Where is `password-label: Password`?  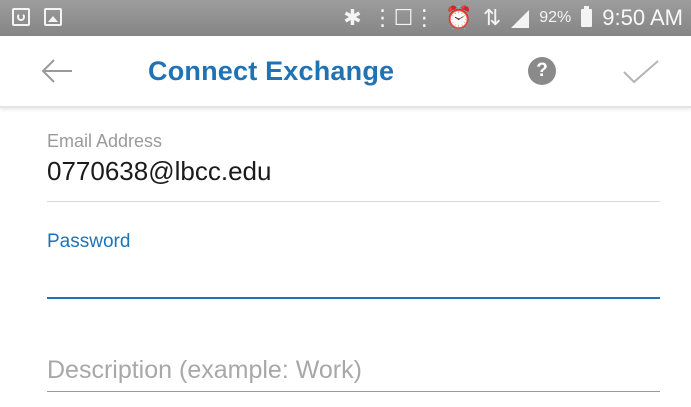
password-label: Password is located at coordinates (89, 241).